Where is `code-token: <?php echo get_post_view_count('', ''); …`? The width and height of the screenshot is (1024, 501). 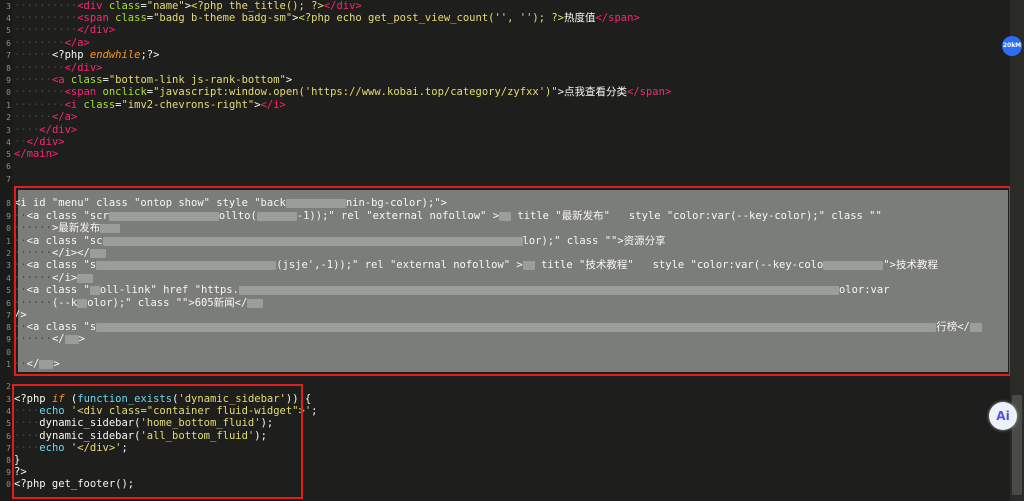
code-token: <?php echo get_post_view_count('', ''); … is located at coordinates (431, 18).